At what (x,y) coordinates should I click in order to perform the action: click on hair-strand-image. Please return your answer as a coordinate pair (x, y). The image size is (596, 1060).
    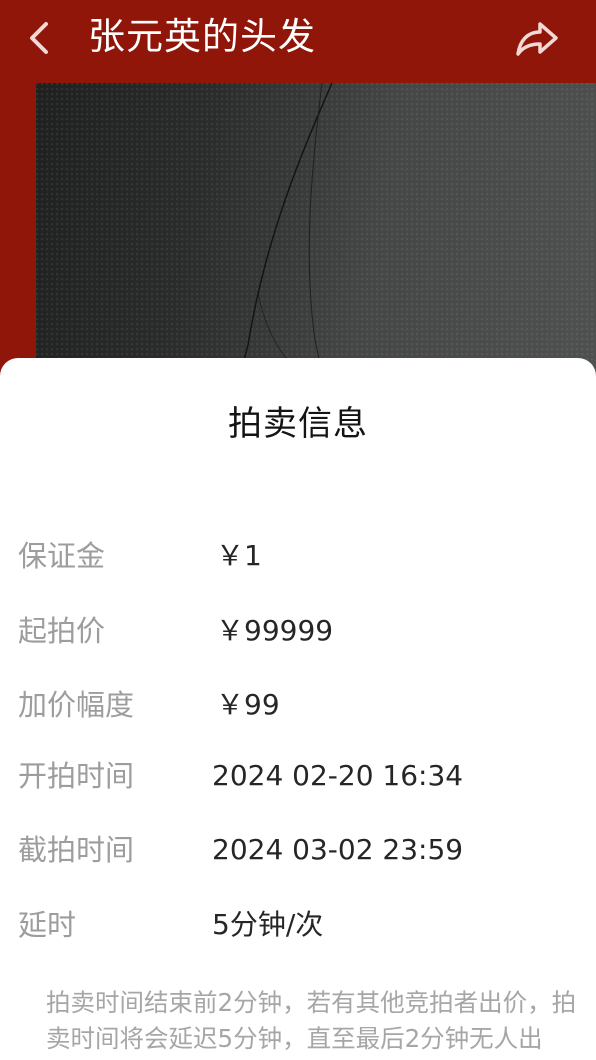
    Looking at the image, I should click on (286, 228).